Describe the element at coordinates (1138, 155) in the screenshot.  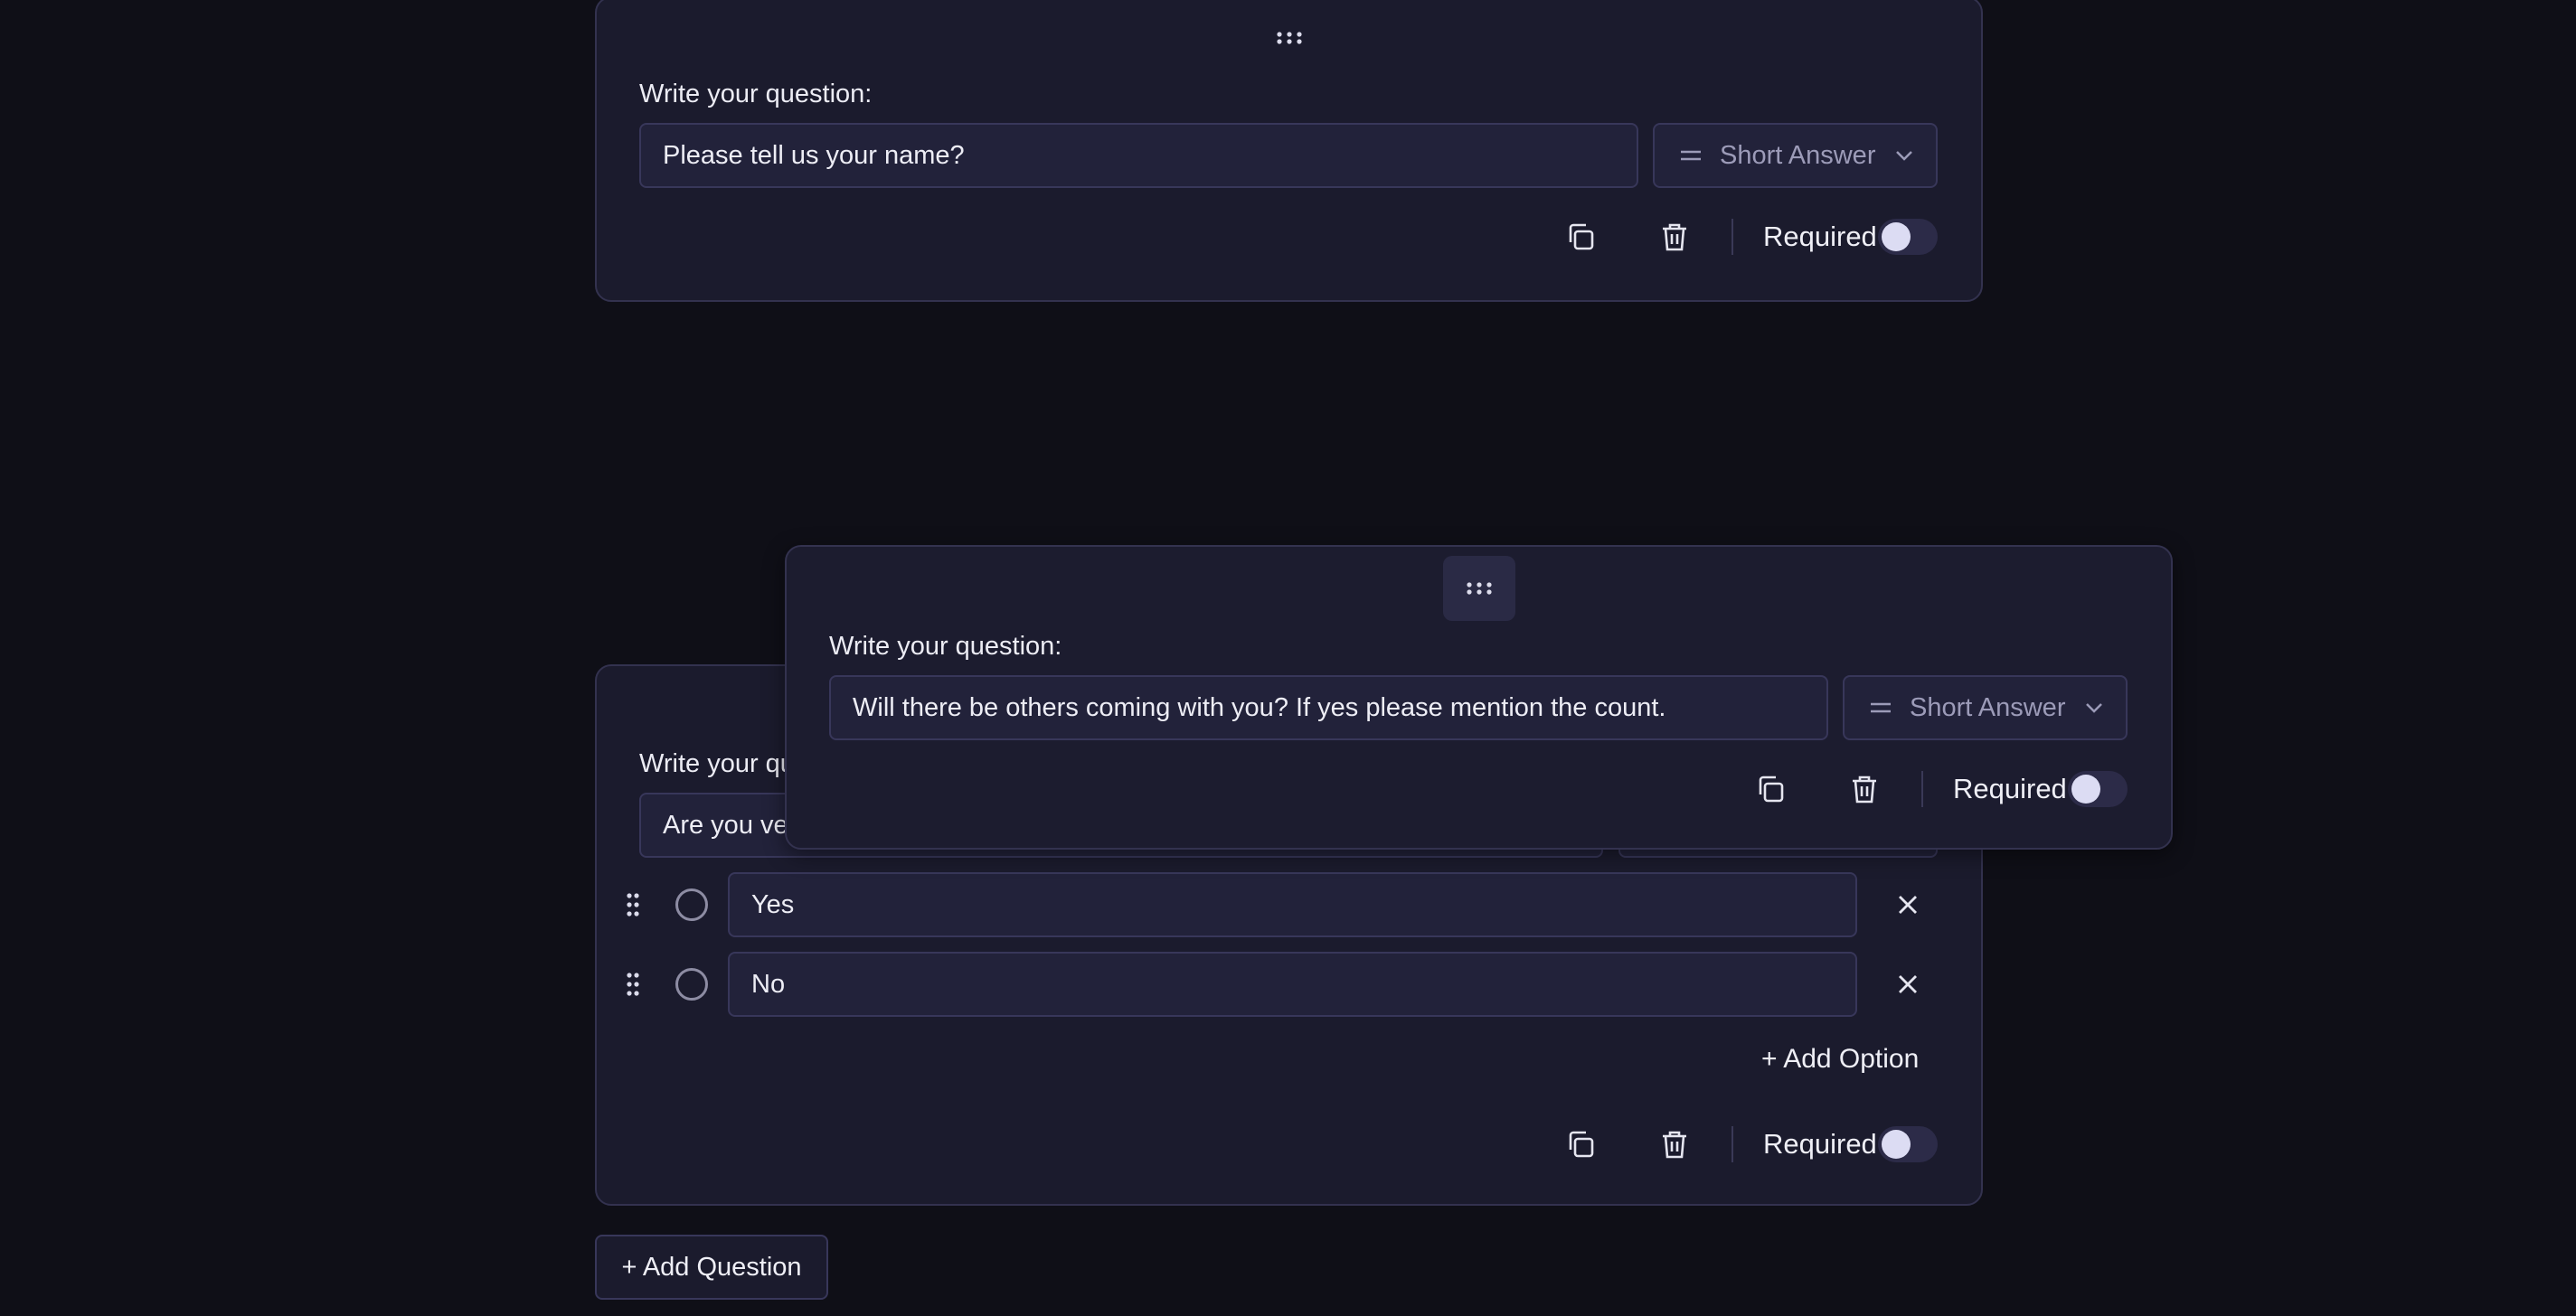
I see `question-input: Please tell us your name?` at that location.